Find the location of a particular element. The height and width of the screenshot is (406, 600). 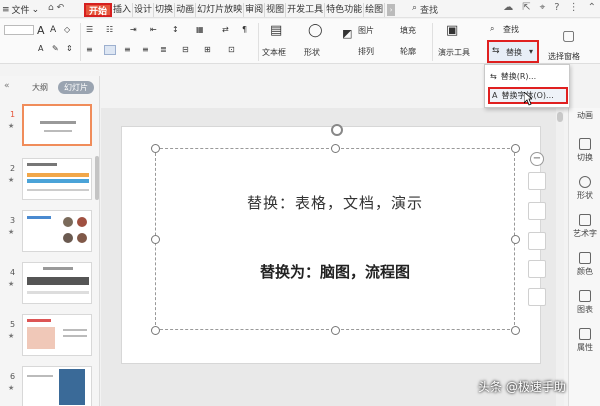

align-center-button is located at coordinates (110, 50).